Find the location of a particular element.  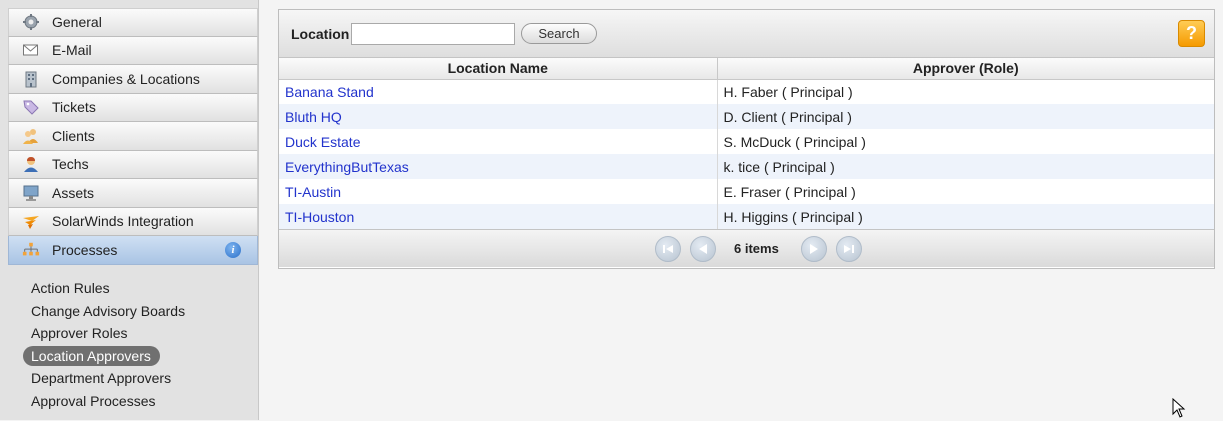

tag-icon is located at coordinates (31, 107).